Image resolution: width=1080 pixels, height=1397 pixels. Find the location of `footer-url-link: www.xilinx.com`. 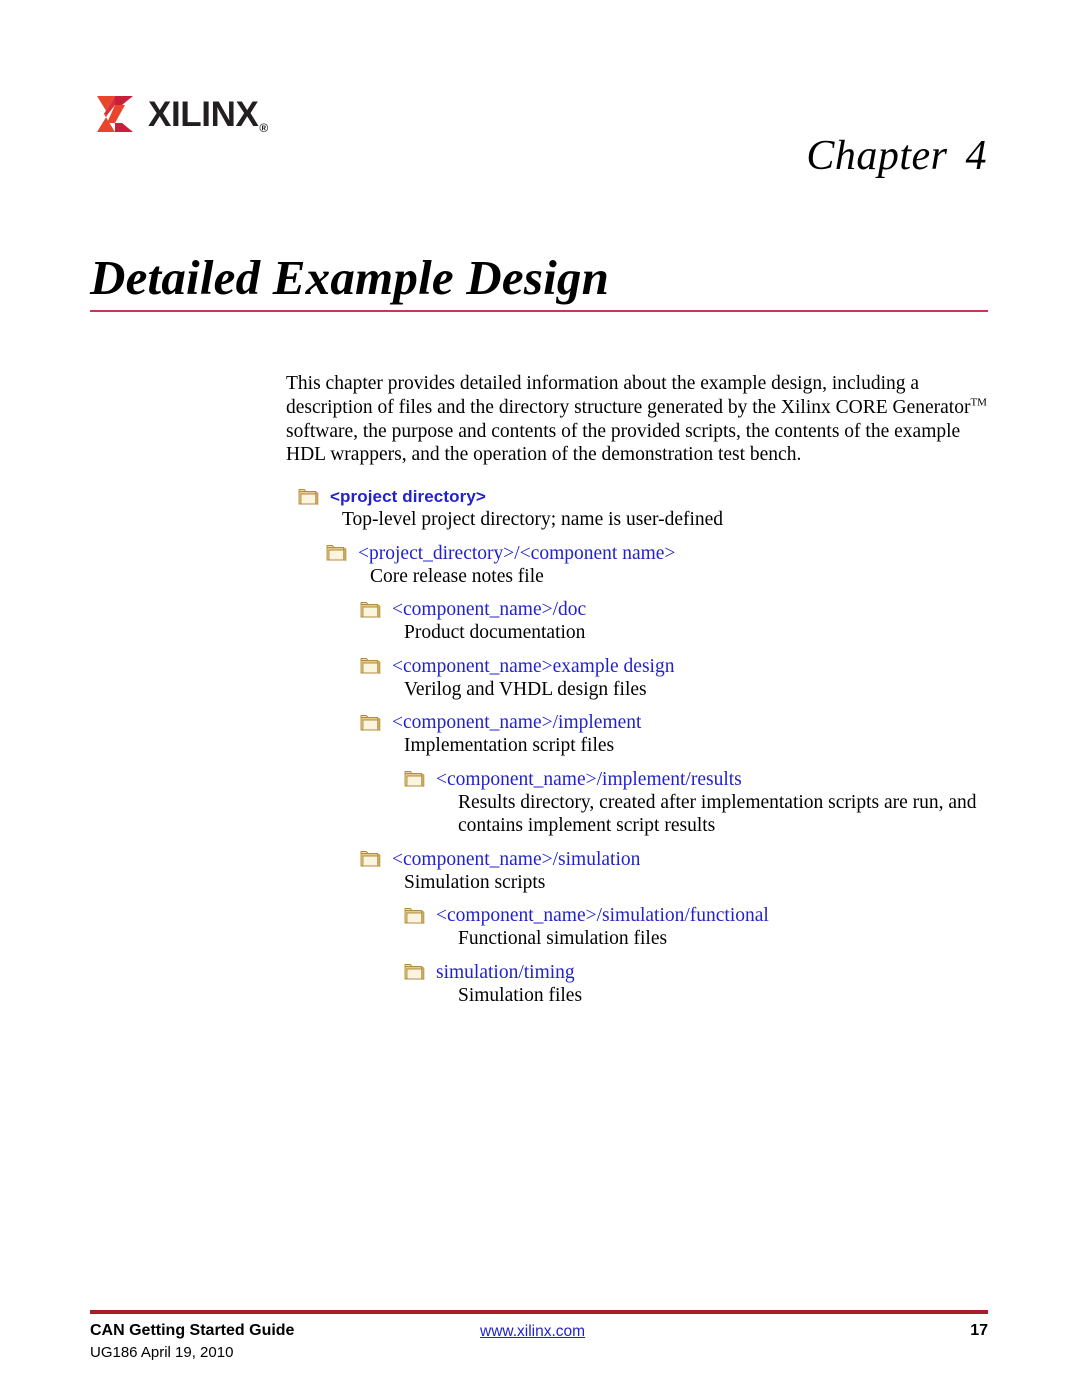

footer-url-link: www.xilinx.com is located at coordinates (532, 1332).